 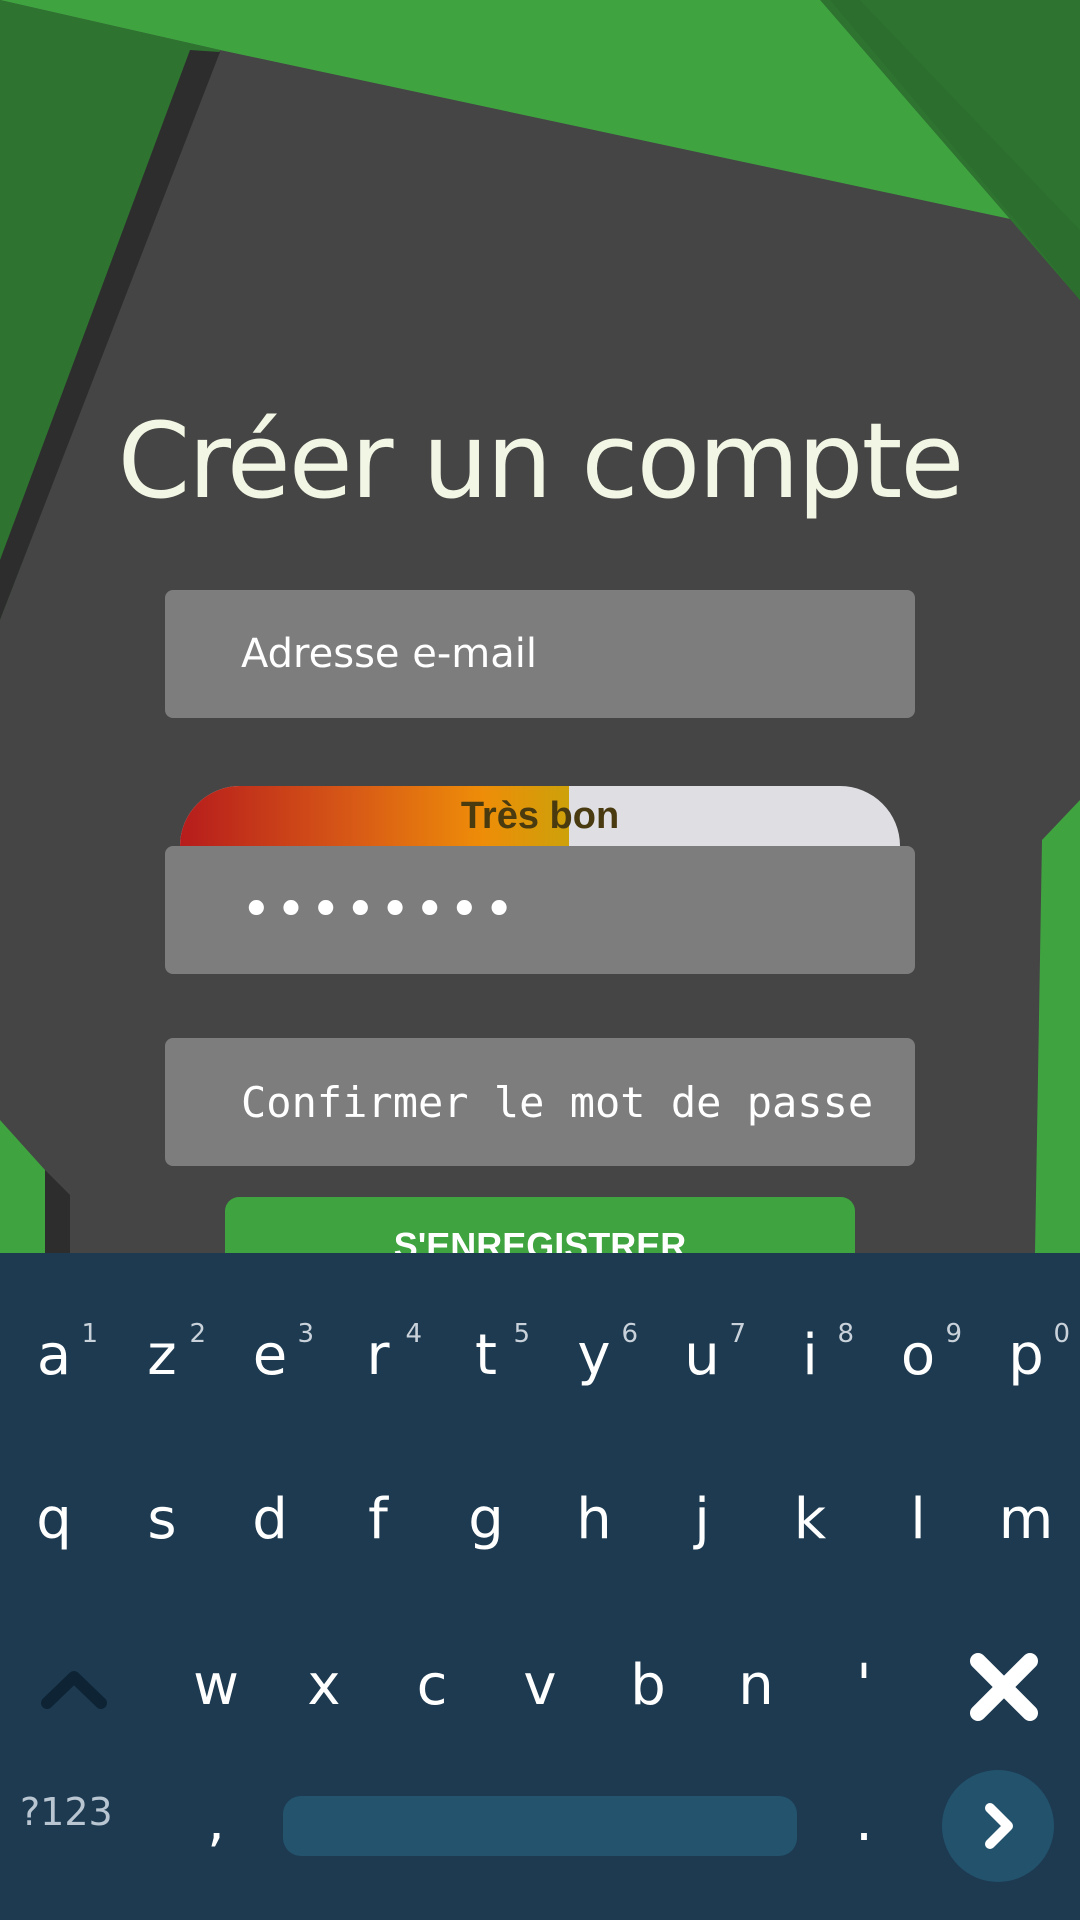 I want to click on key-n: n, so click(x=756, y=1686).